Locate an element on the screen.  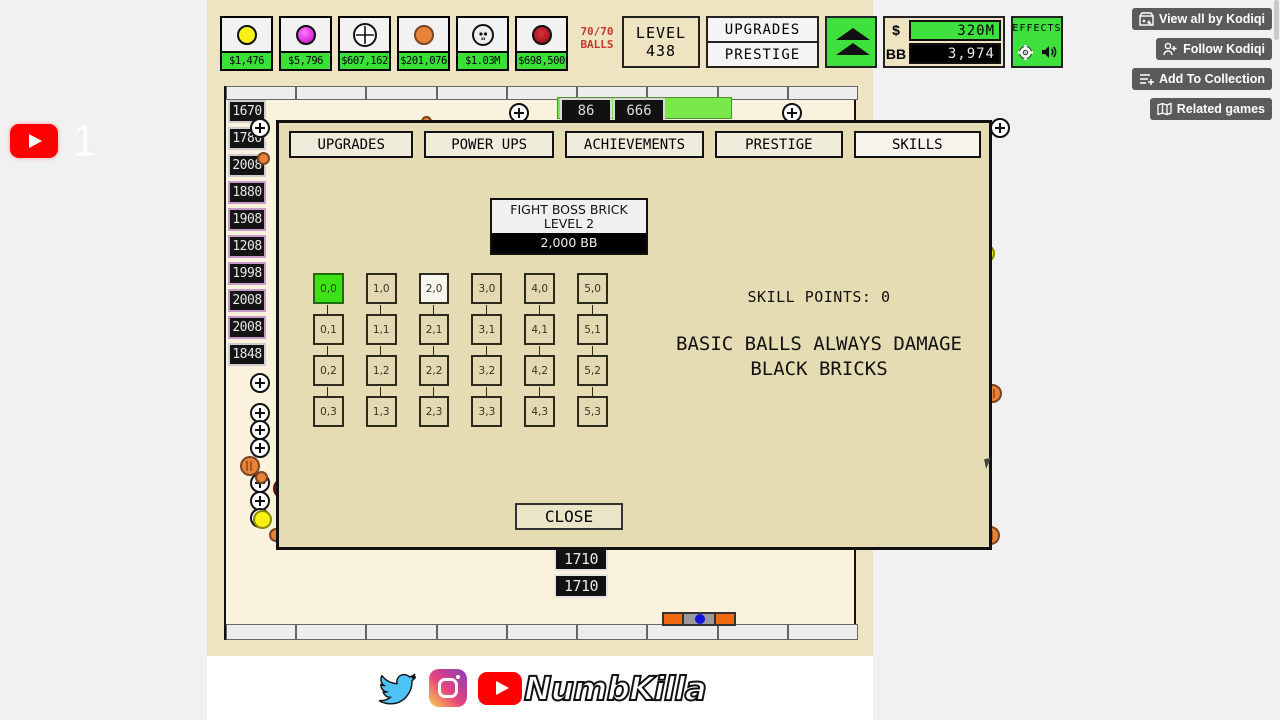
skill-node-1-1: 1,1 is located at coordinates (381, 325).